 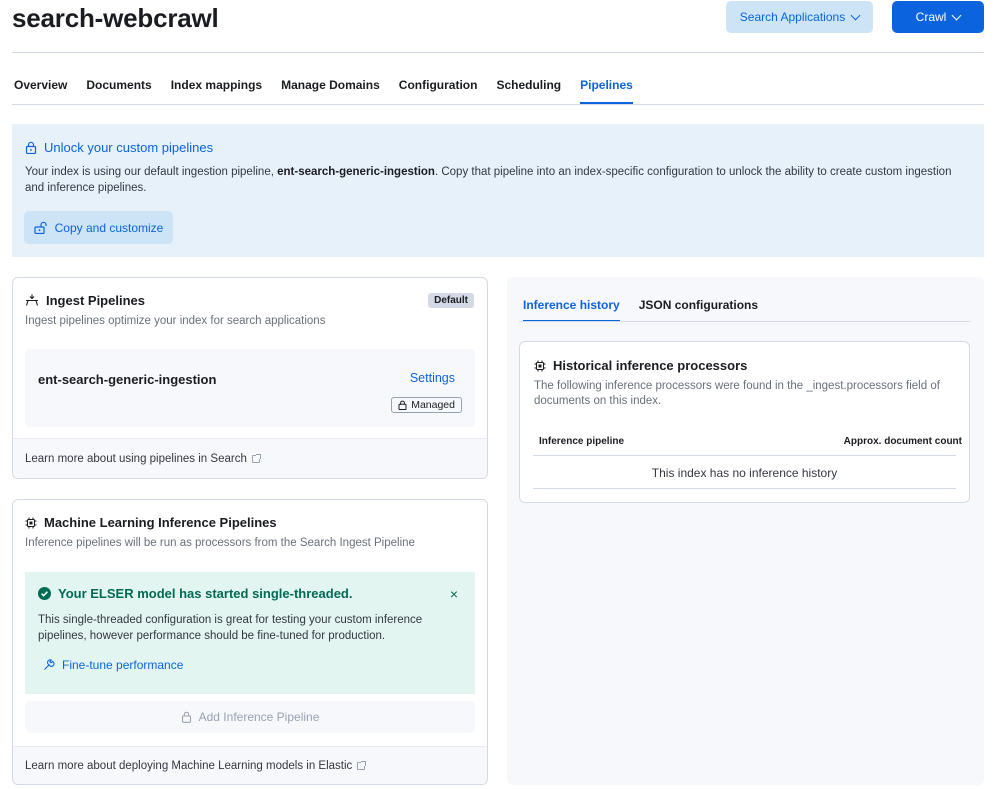 I want to click on fine-tune-performance-label: Fine-tune performance, so click(x=123, y=665).